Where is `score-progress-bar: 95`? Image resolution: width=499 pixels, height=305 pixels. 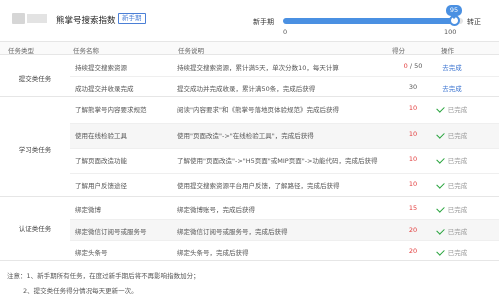 score-progress-bar: 95 is located at coordinates (373, 15).